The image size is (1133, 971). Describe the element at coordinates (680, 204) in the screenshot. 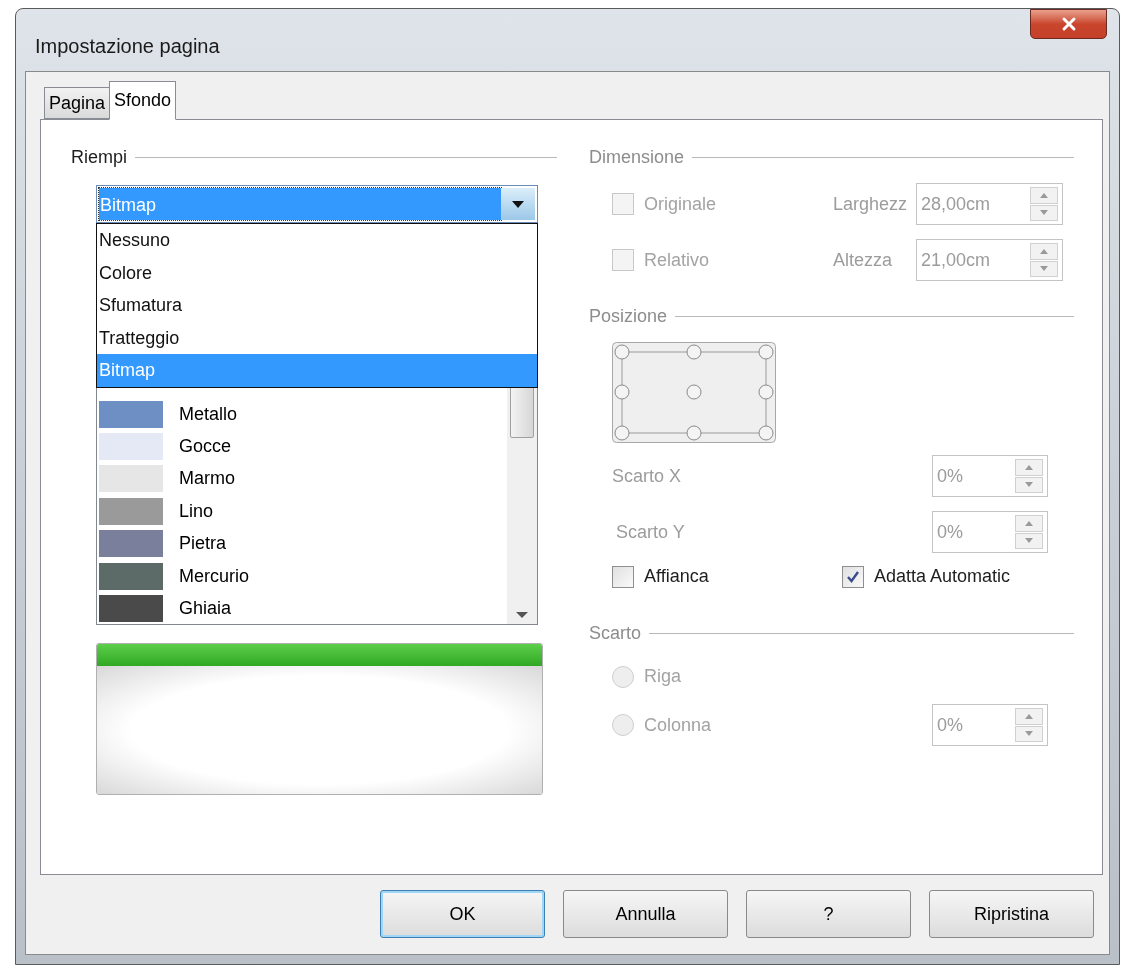

I see `checkbox-label: Originale` at that location.